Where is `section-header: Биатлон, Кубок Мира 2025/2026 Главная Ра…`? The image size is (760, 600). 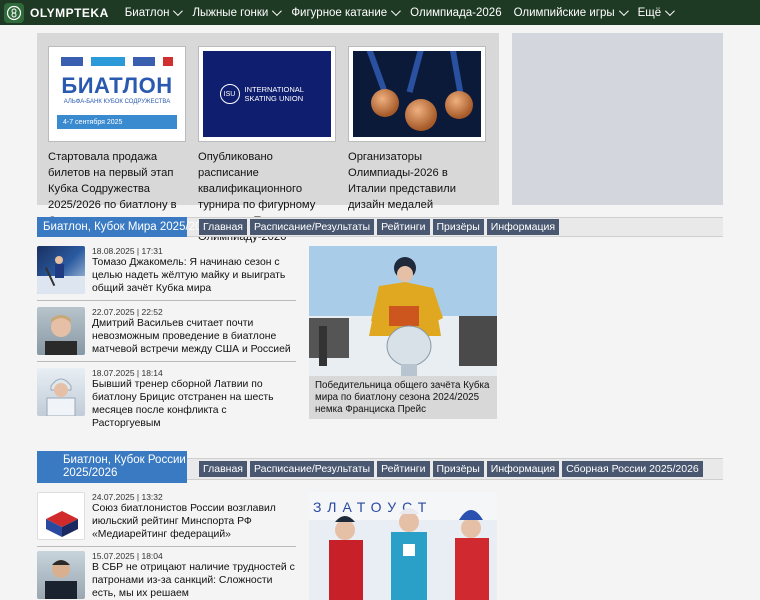 section-header: Биатлон, Кубок Мира 2025/2026 Главная Ра… is located at coordinates (380, 227).